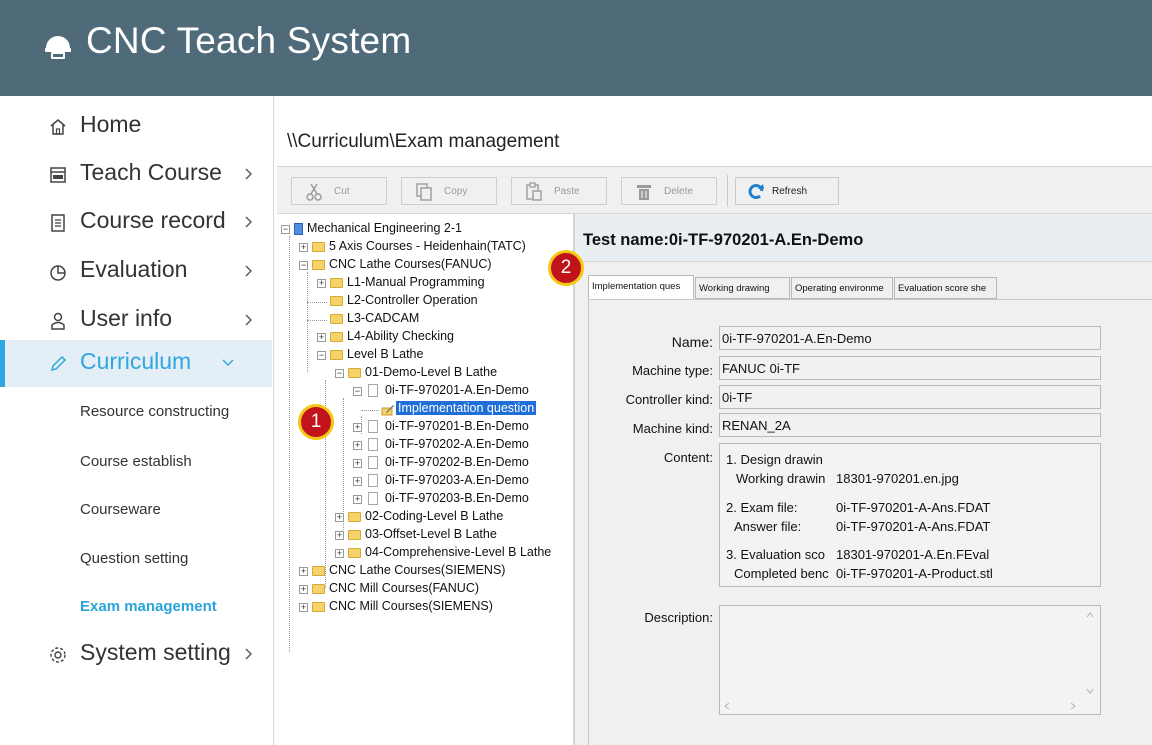 The height and width of the screenshot is (745, 1152). I want to click on content-value: 18301-970201.en.jpg, so click(897, 478).